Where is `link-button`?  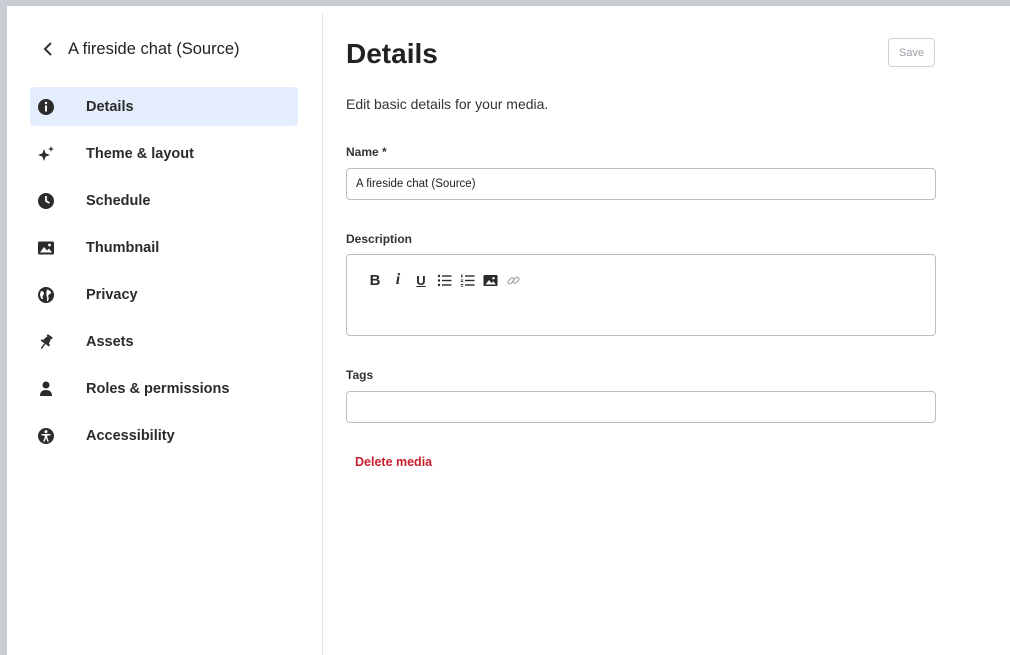 link-button is located at coordinates (513, 280).